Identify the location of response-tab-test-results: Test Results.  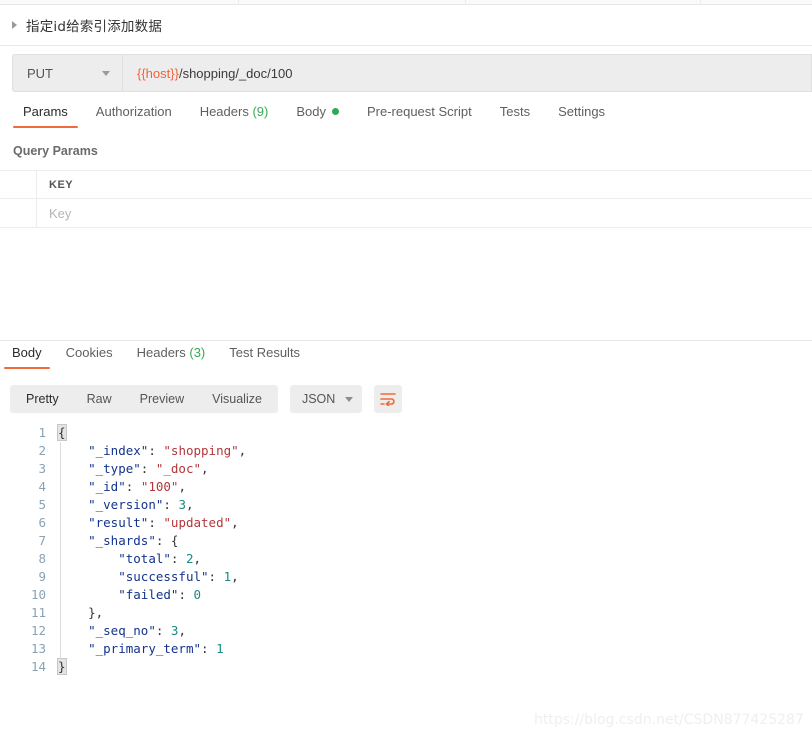
(264, 357).